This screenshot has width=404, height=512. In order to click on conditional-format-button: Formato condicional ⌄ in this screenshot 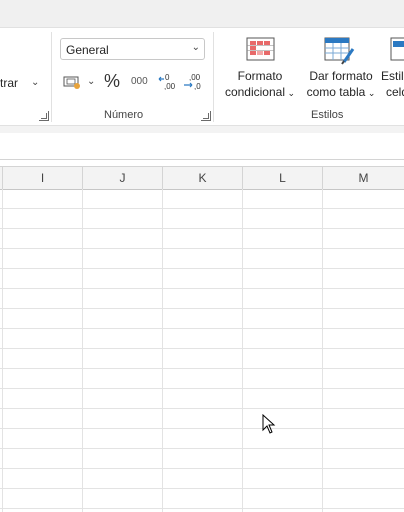, I will do `click(260, 84)`.